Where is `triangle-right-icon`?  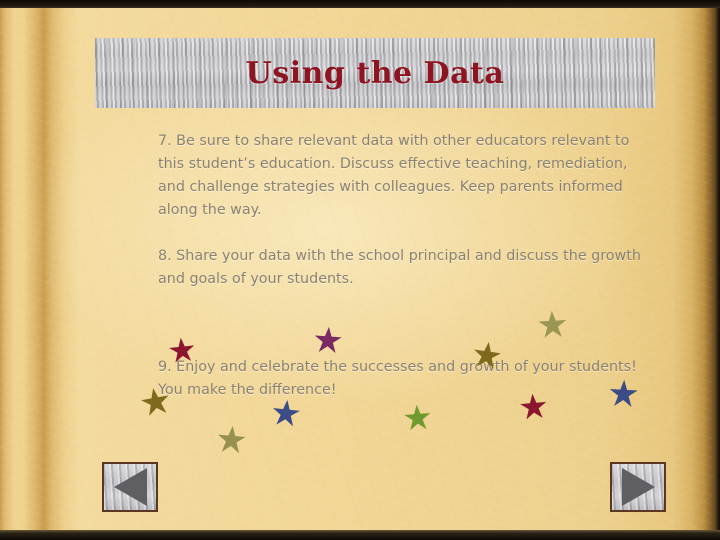 triangle-right-icon is located at coordinates (638, 487).